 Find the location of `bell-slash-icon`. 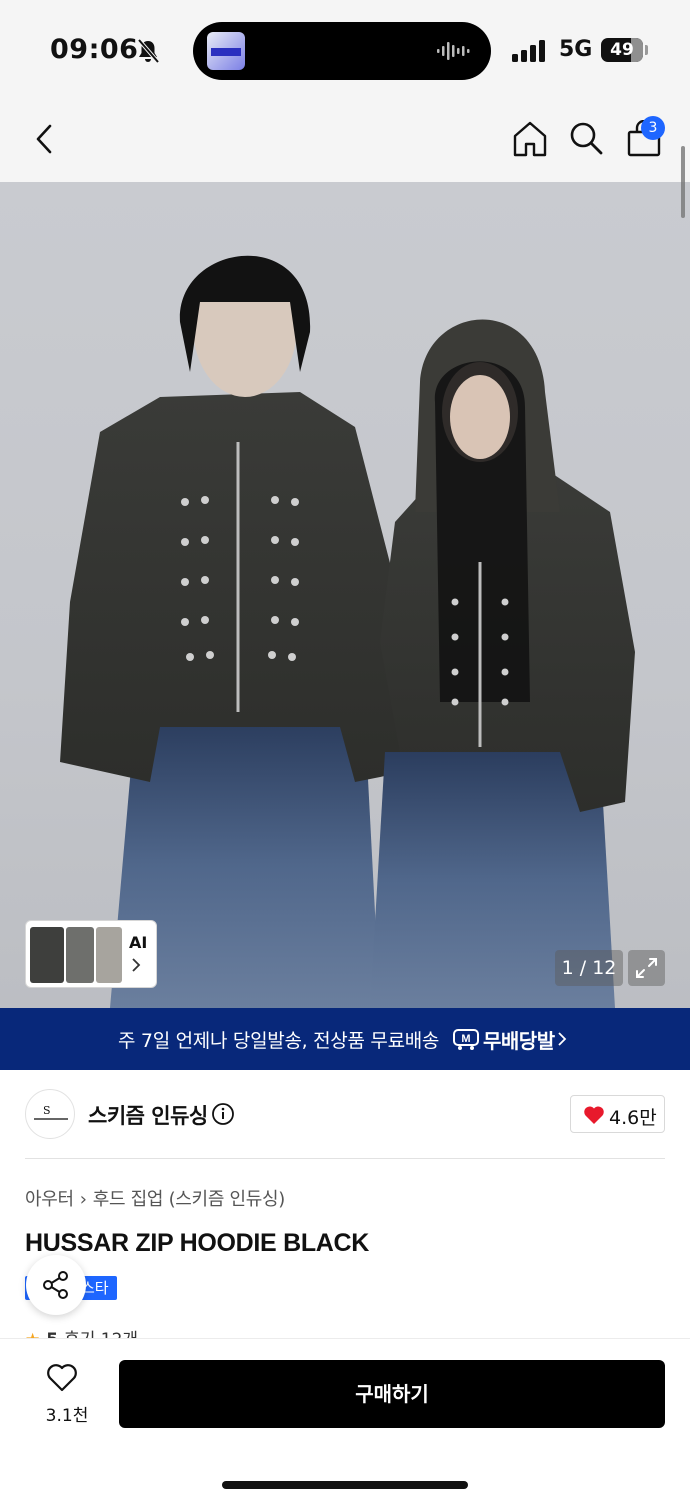

bell-slash-icon is located at coordinates (148, 51).